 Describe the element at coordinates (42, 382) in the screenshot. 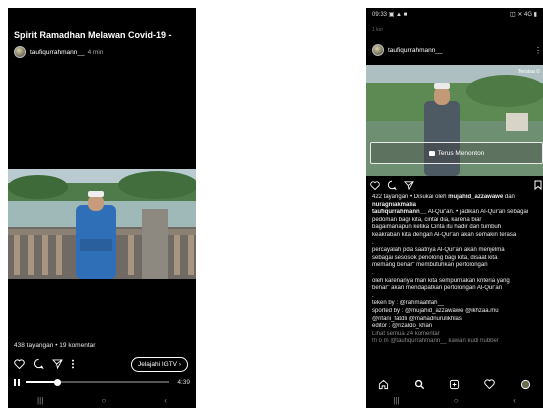

I see `progress-fill` at that location.